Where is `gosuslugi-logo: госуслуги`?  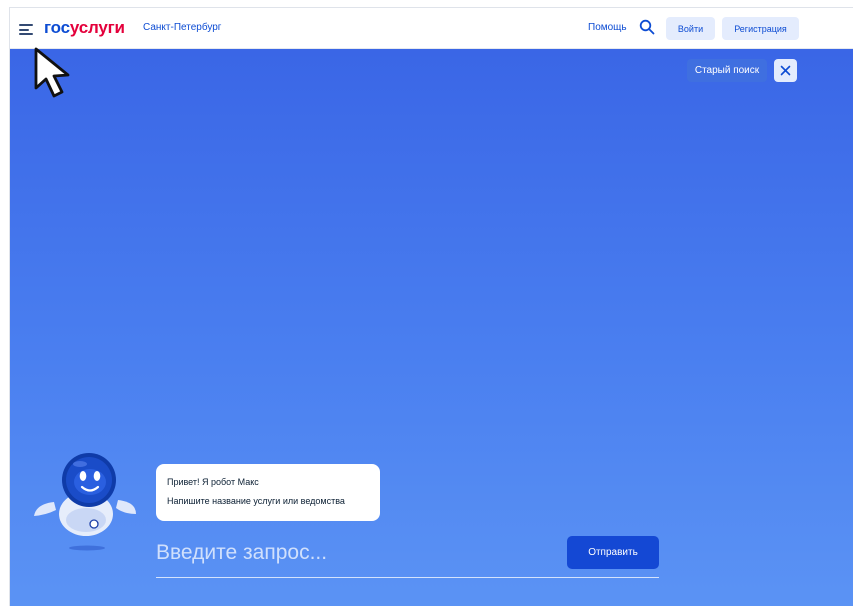
gosuslugi-logo: госуслуги is located at coordinates (84, 28).